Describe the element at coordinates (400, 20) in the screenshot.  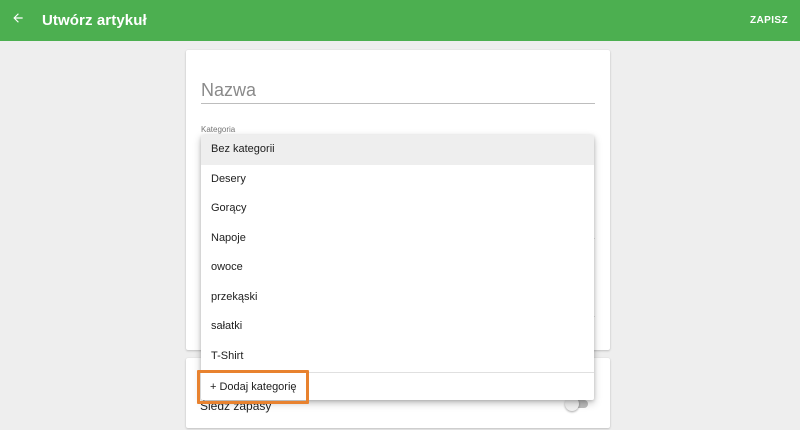
I see `app-bar: Utwórz artykuł ZAPISZ` at that location.